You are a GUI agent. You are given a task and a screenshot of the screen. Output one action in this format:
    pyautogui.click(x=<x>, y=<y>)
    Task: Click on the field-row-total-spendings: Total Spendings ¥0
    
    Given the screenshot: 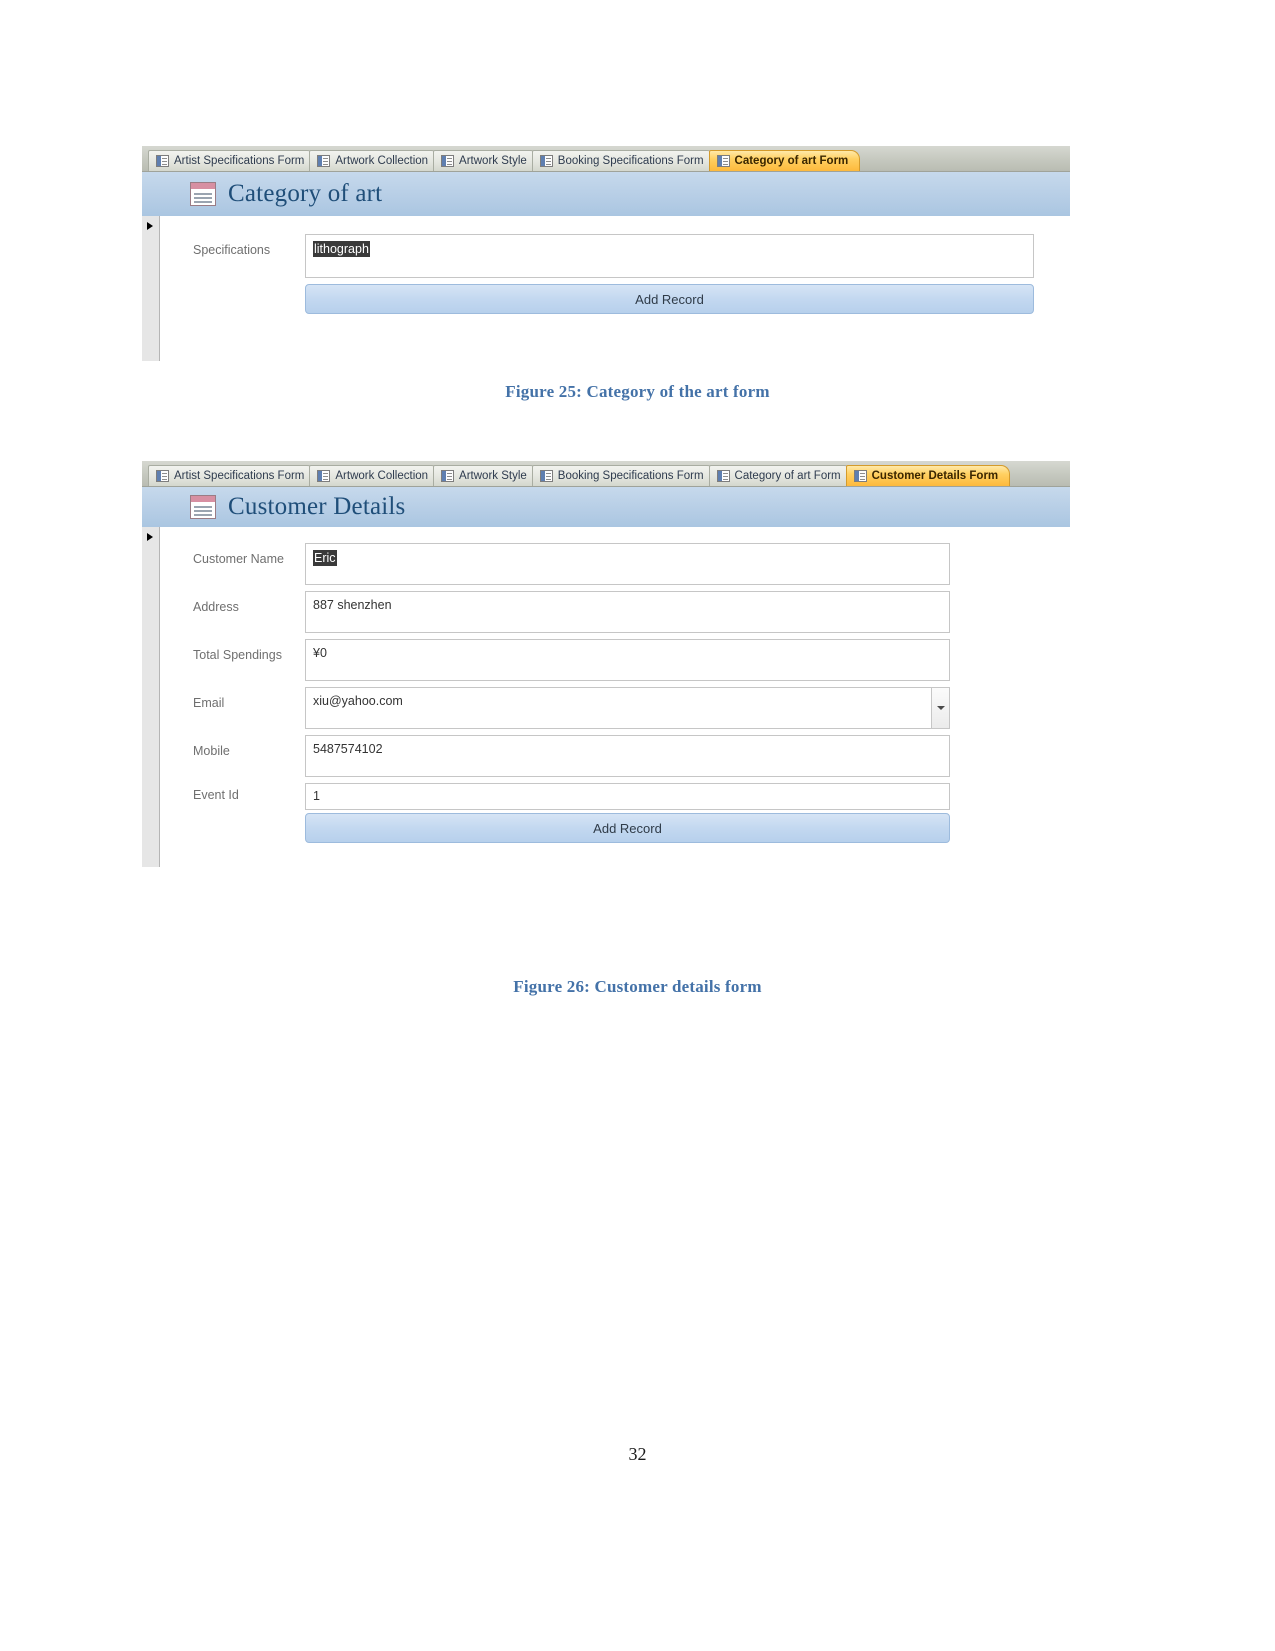 What is the action you would take?
    pyautogui.click(x=571, y=660)
    